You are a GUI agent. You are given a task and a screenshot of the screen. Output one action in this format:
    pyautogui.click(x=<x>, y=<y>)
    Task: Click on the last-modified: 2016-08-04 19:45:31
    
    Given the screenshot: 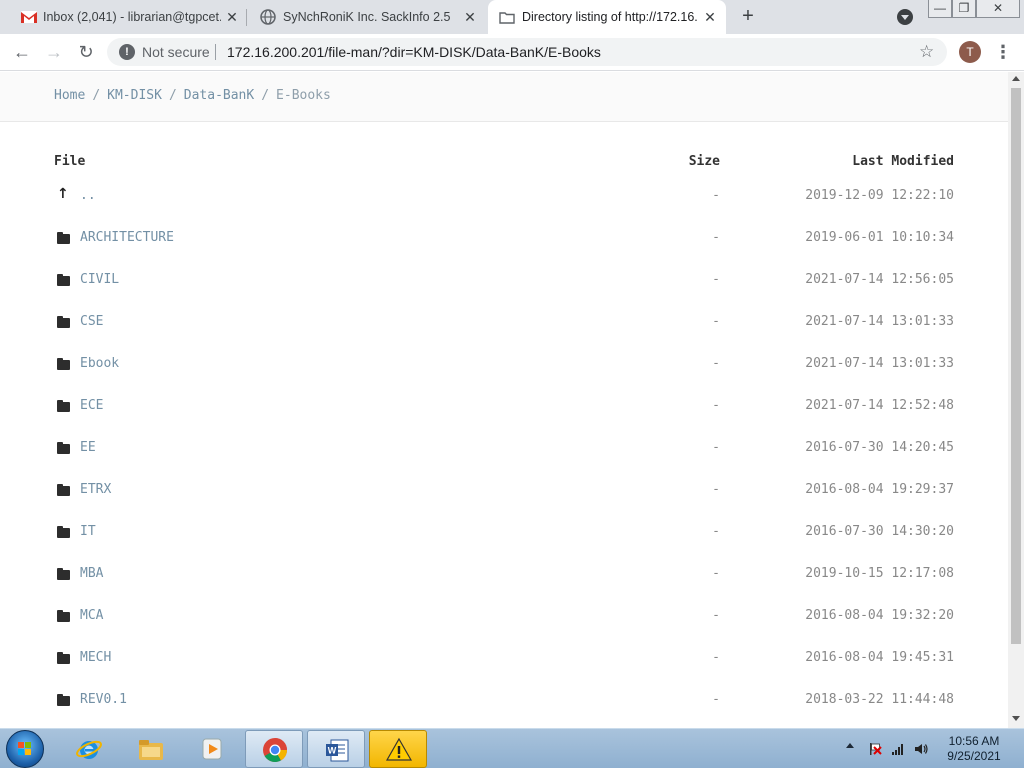 What is the action you would take?
    pyautogui.click(x=879, y=657)
    